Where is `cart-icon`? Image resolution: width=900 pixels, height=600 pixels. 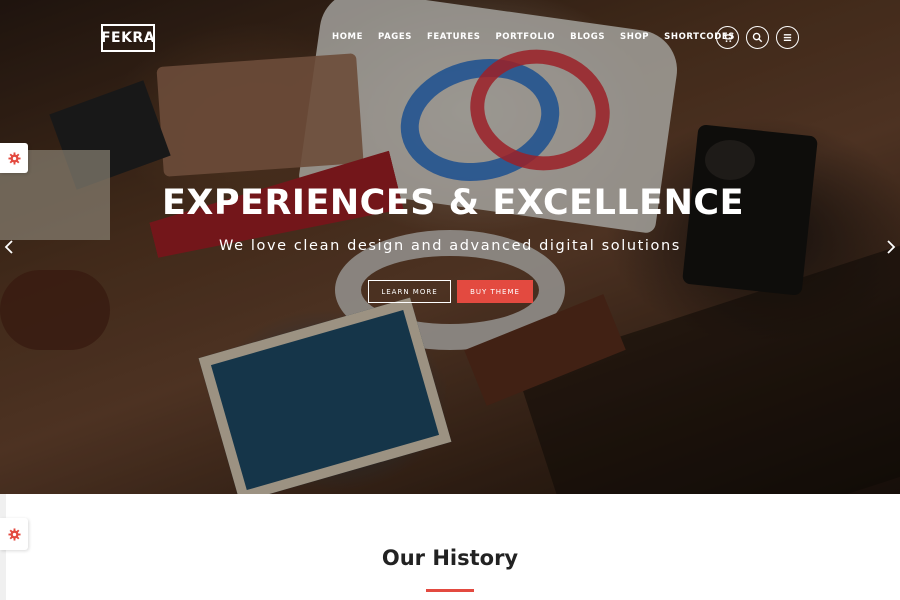
cart-icon is located at coordinates (727, 37).